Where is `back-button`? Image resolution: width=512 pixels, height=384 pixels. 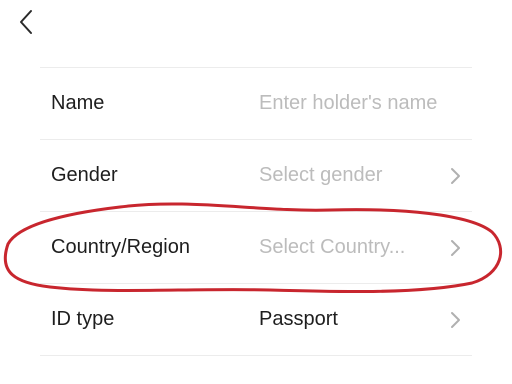 back-button is located at coordinates (26, 22).